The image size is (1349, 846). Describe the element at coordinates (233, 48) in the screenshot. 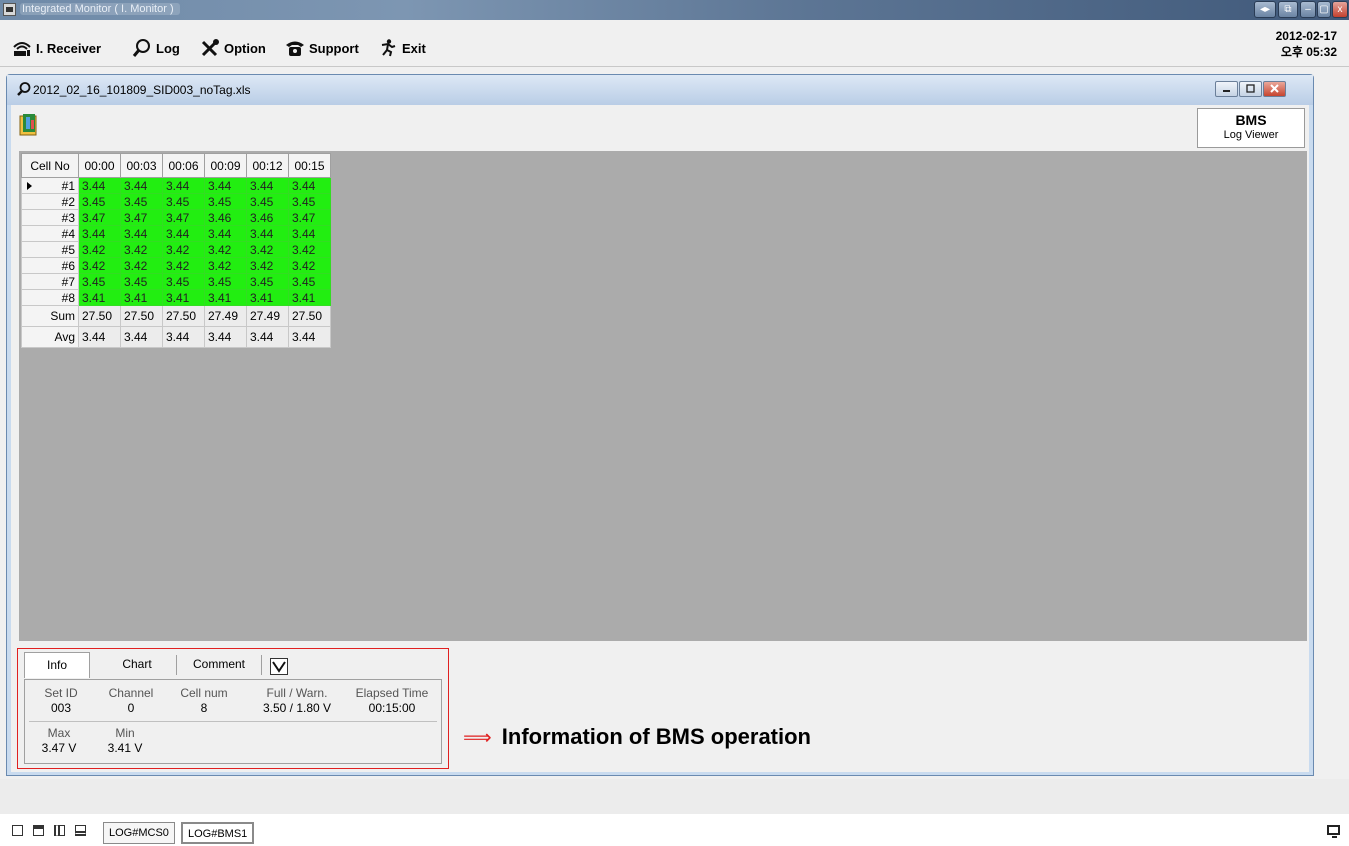

I see `option-button: Option` at that location.